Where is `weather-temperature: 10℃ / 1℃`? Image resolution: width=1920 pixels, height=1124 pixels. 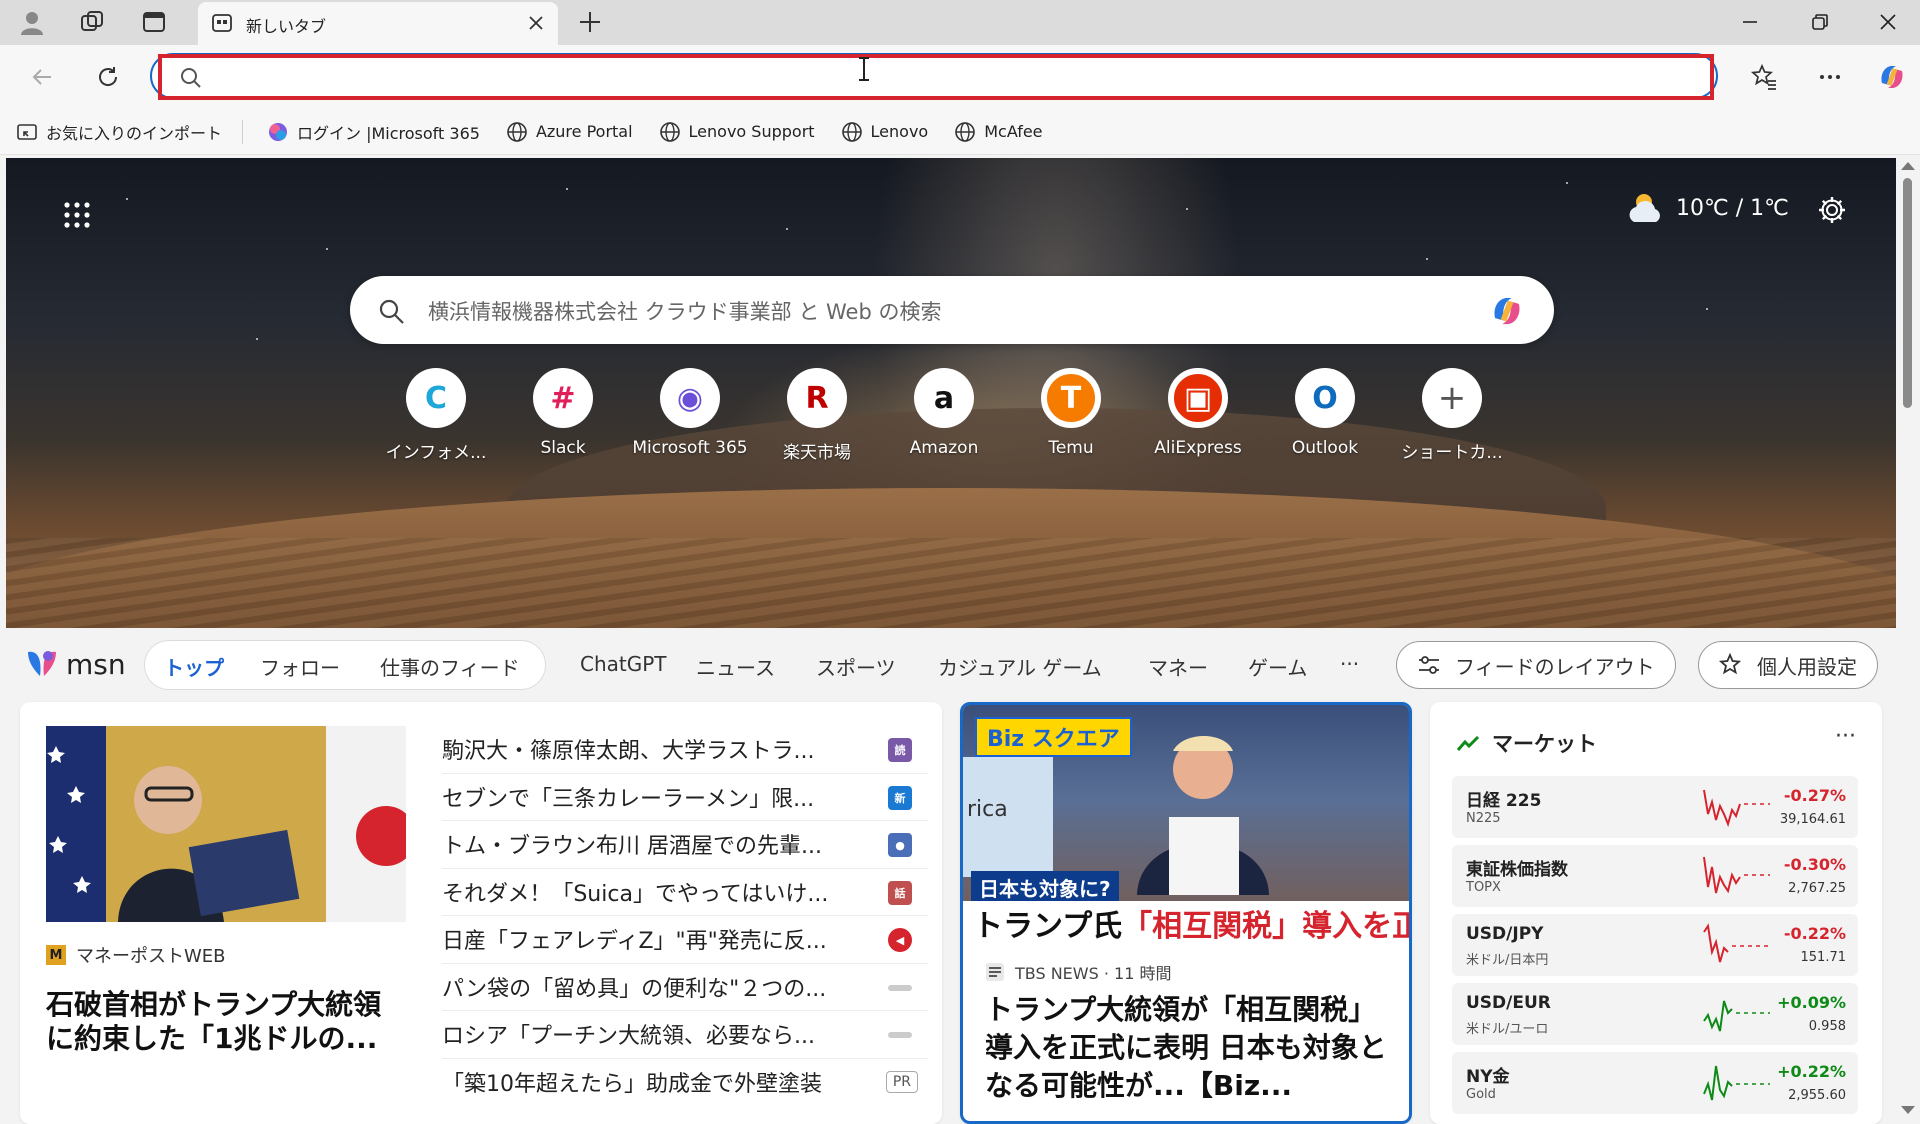 weather-temperature: 10℃ / 1℃ is located at coordinates (1732, 208).